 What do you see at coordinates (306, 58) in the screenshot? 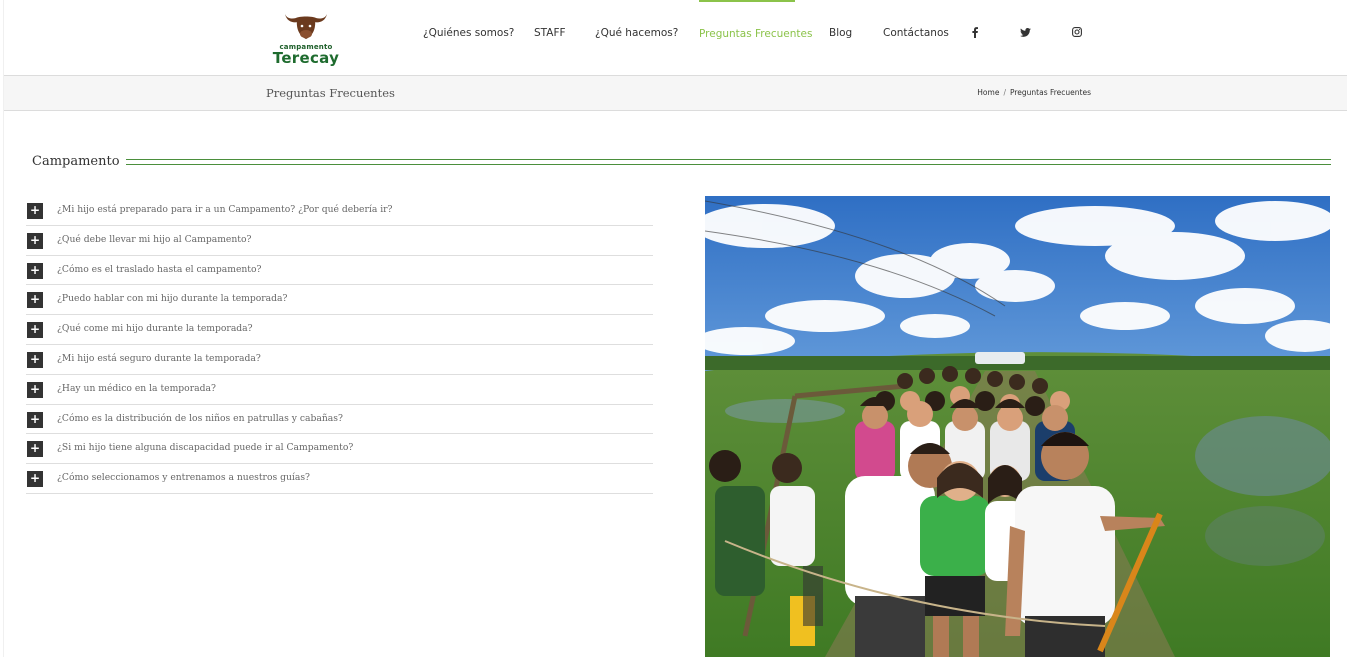
I see `logo-name: Terecay` at bounding box center [306, 58].